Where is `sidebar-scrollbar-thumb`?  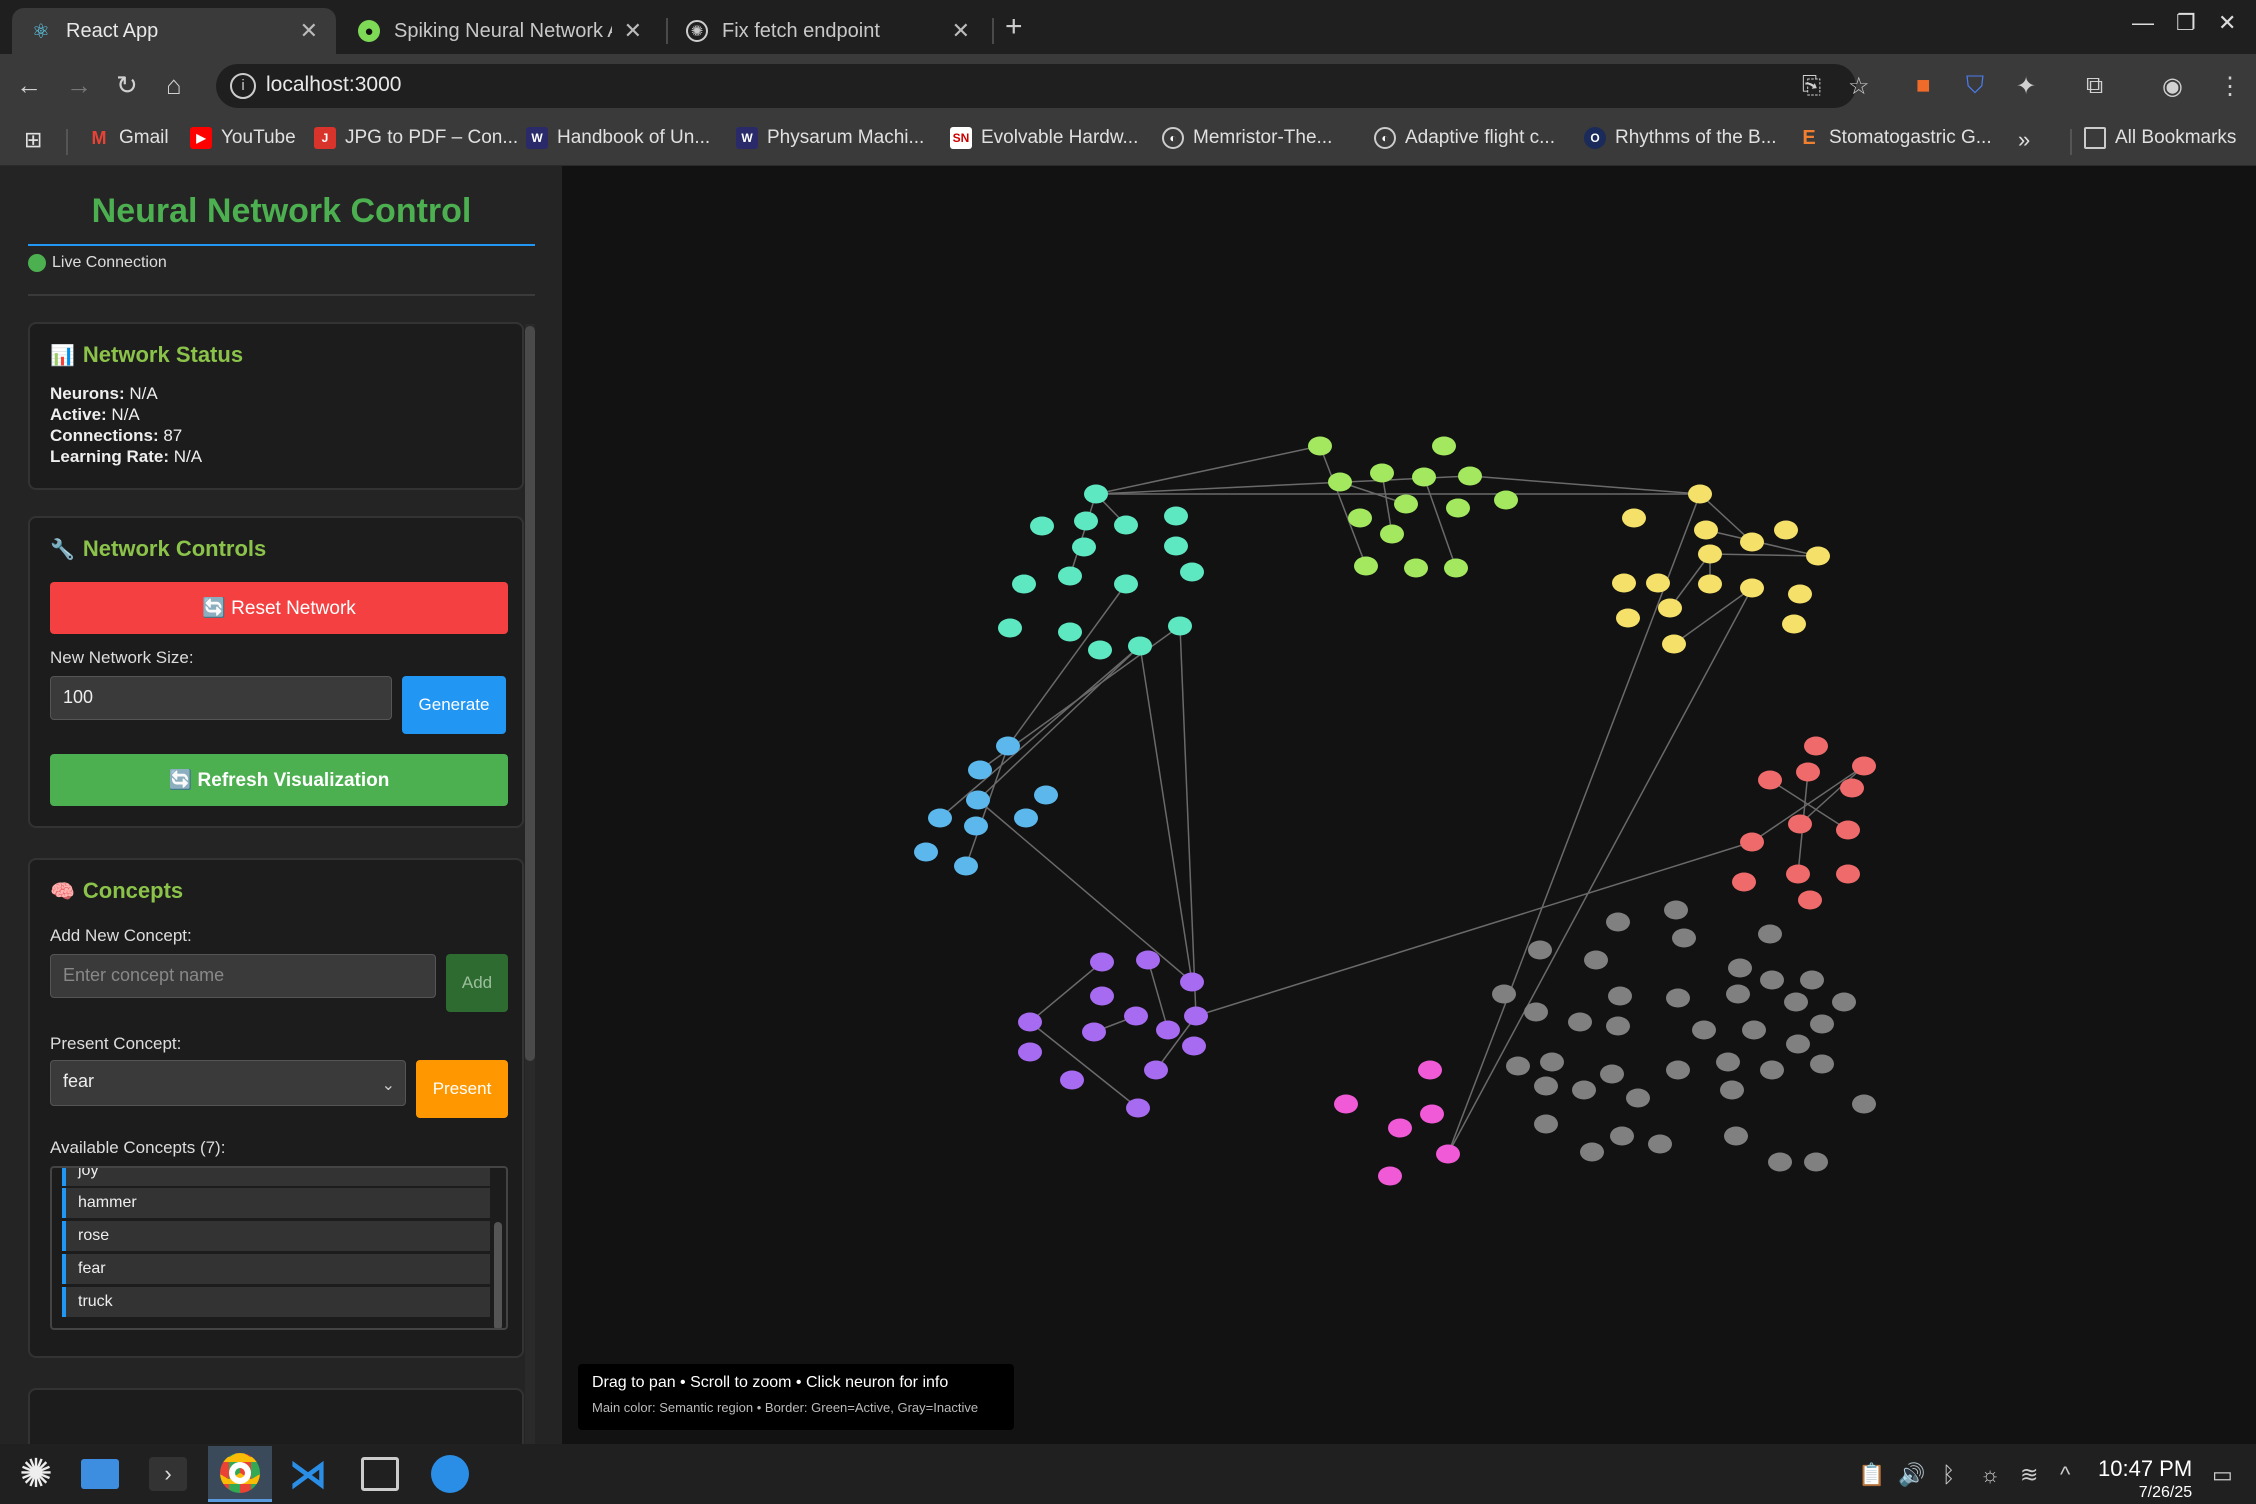 sidebar-scrollbar-thumb is located at coordinates (530, 693).